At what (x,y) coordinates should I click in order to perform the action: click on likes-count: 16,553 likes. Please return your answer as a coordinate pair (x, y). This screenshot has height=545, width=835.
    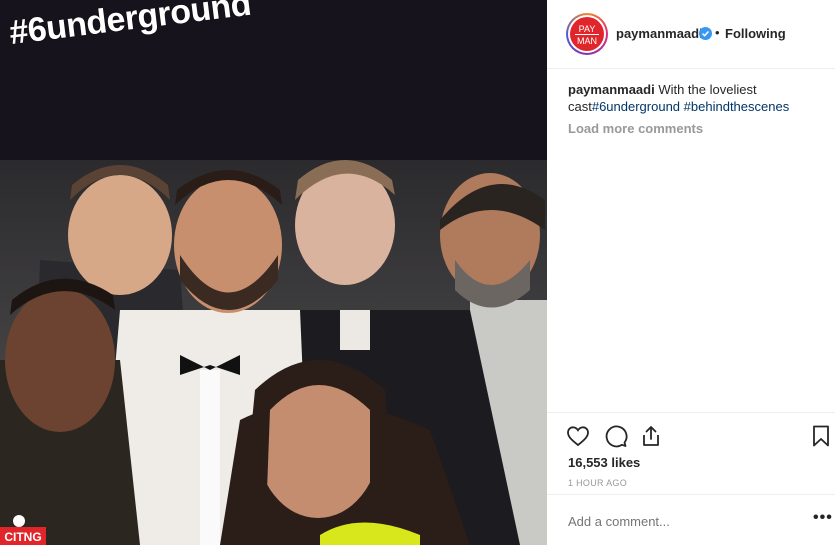
    Looking at the image, I should click on (604, 462).